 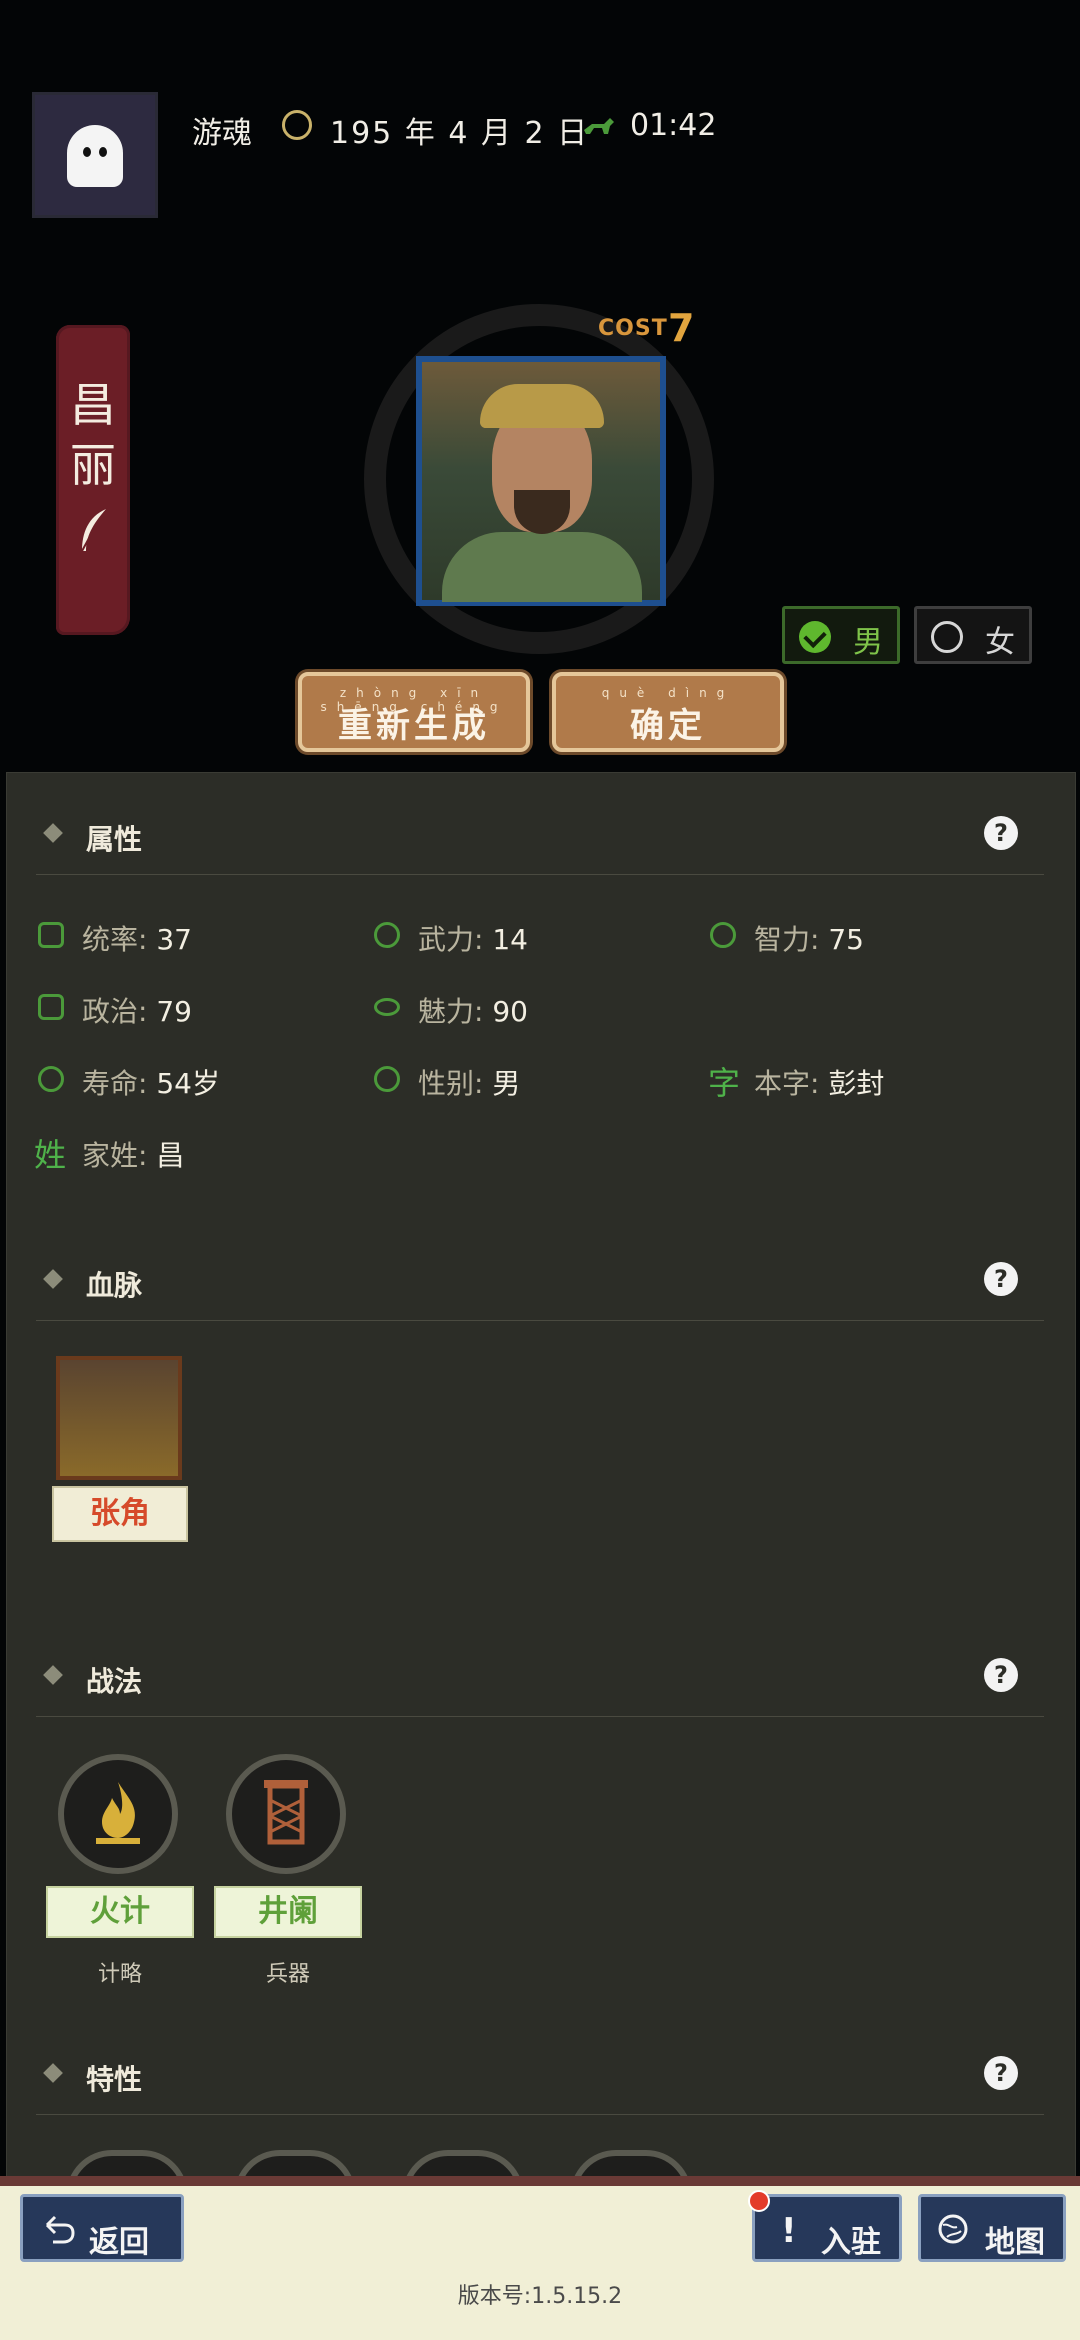 What do you see at coordinates (51, 1007) in the screenshot?
I see `politics-icon` at bounding box center [51, 1007].